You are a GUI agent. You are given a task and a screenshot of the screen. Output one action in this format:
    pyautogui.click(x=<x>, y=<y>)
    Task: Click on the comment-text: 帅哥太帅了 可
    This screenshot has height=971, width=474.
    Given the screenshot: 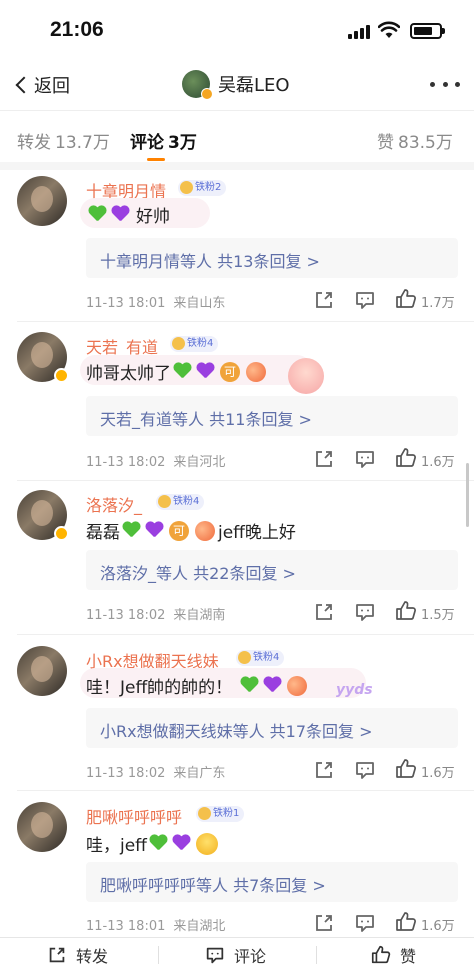 What is the action you would take?
    pyautogui.click(x=177, y=371)
    